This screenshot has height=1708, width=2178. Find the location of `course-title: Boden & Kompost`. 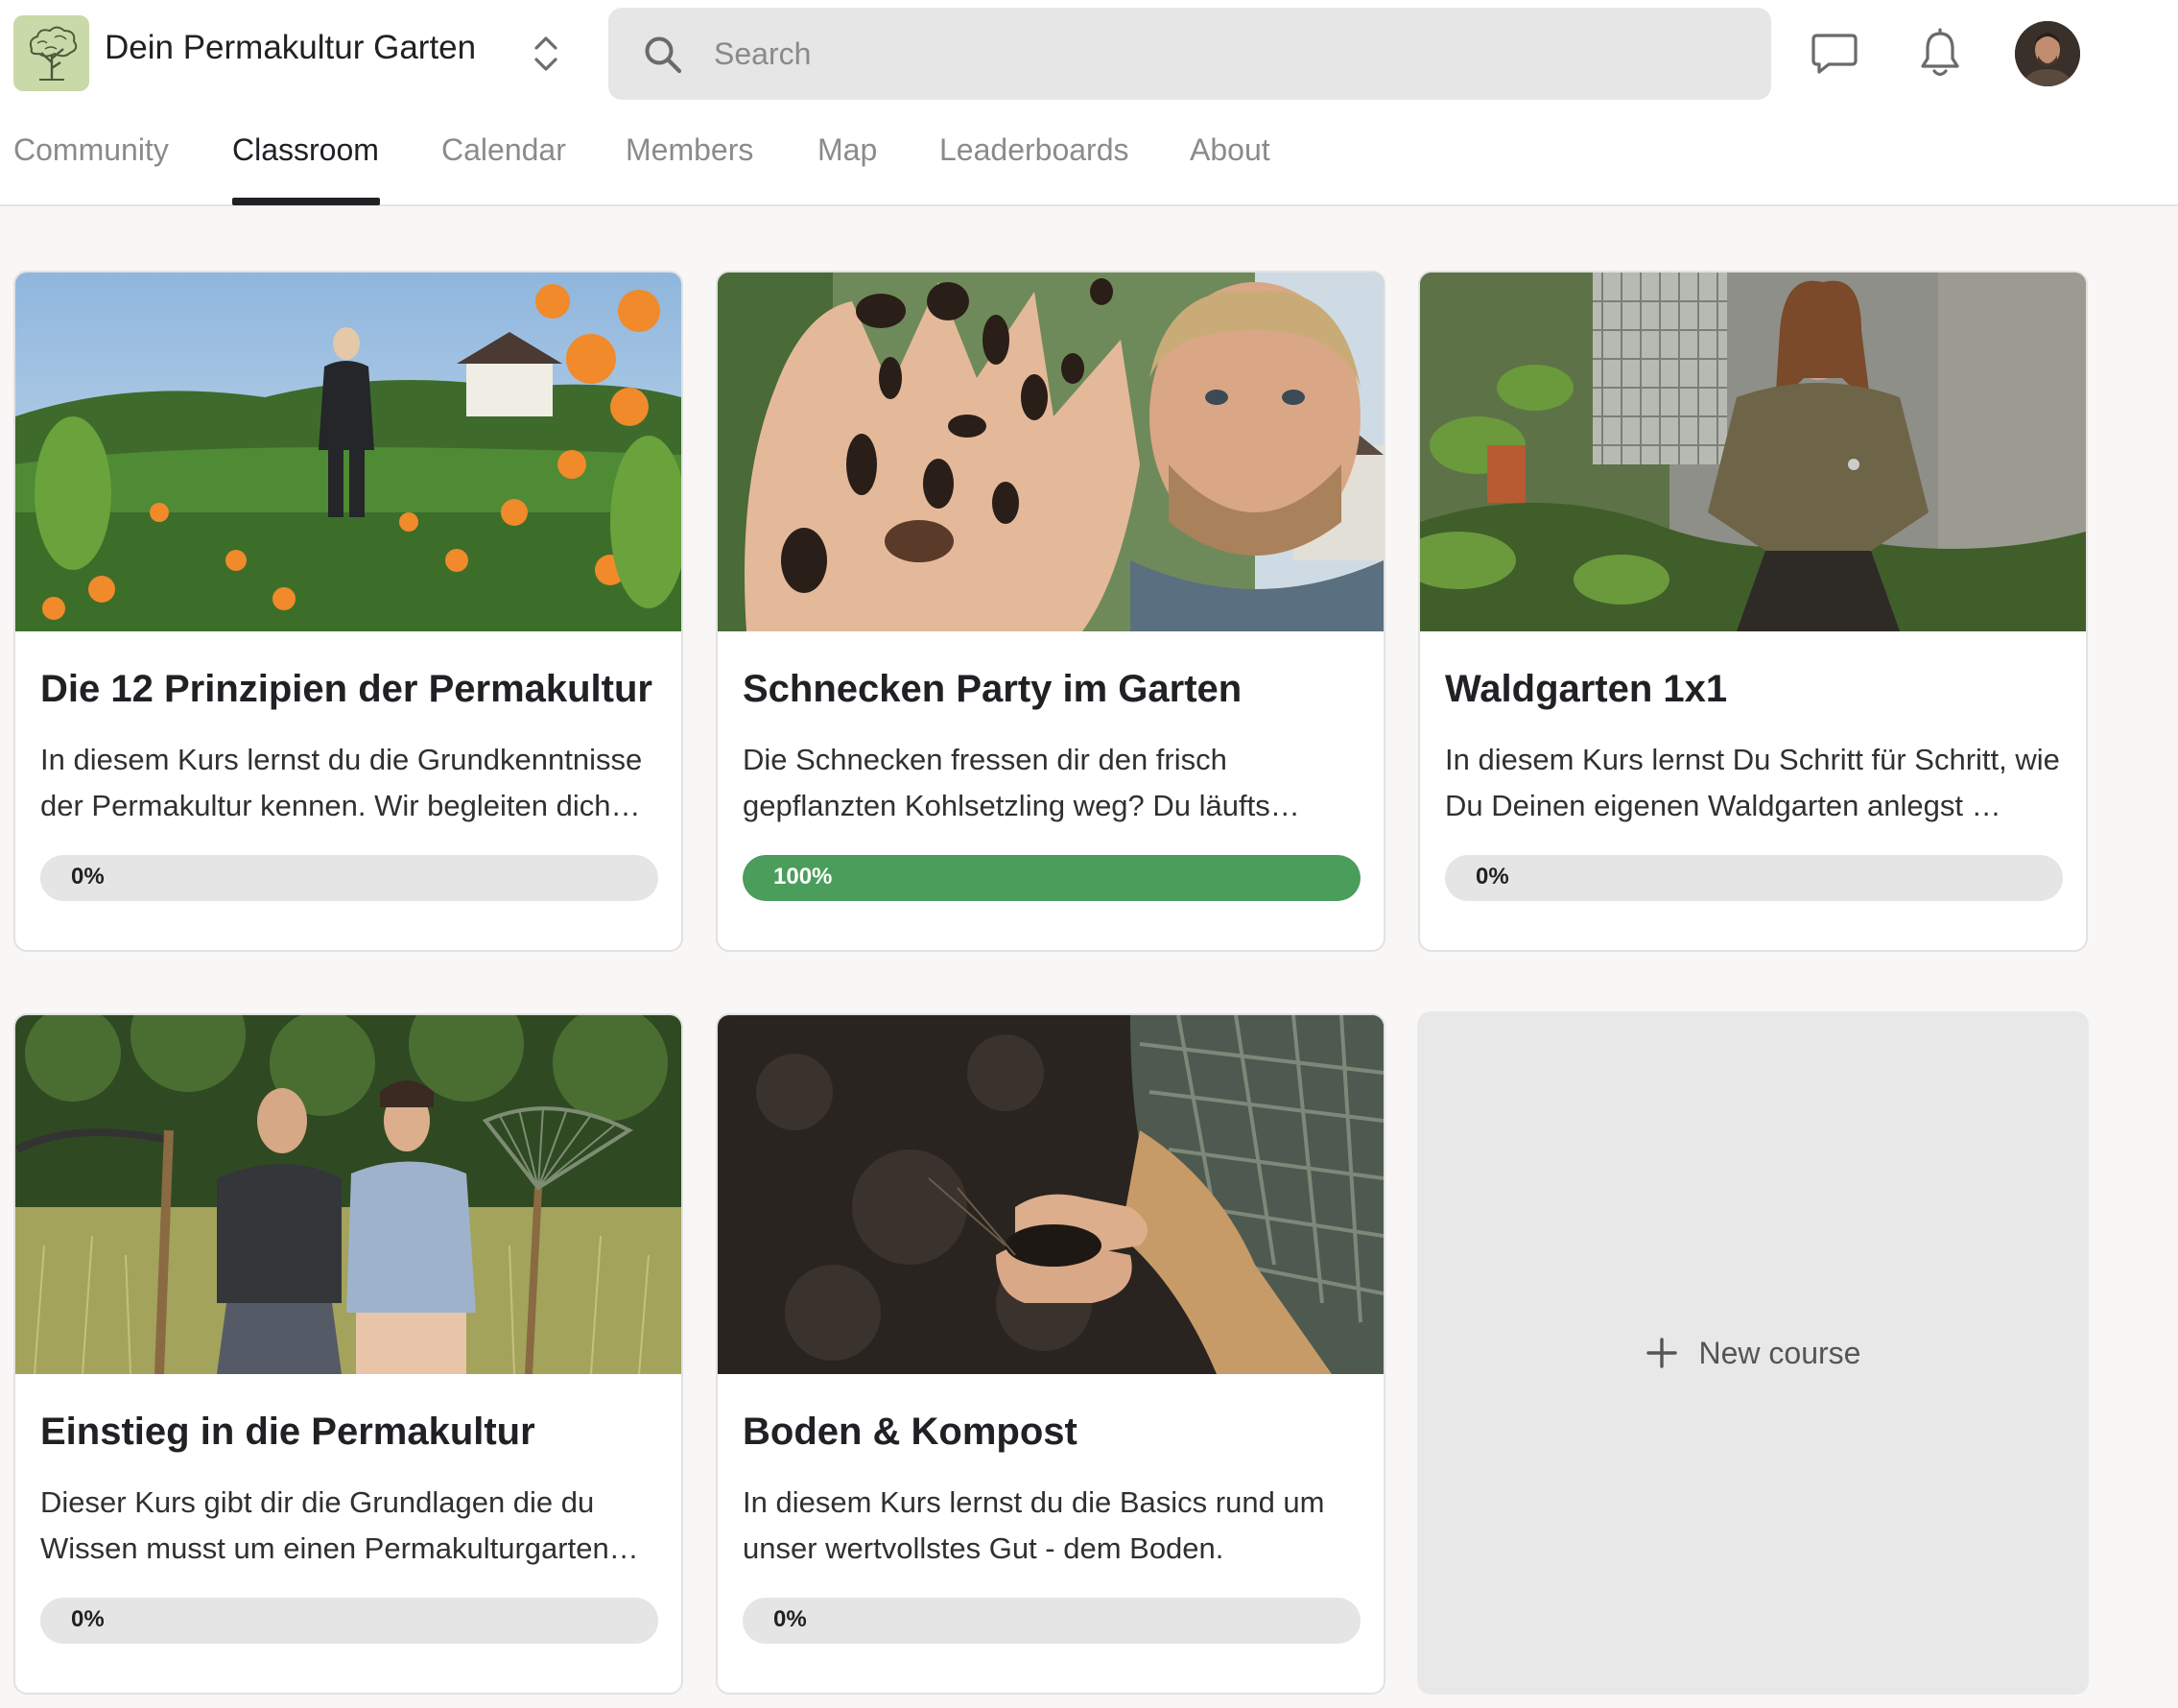

course-title: Boden & Kompost is located at coordinates (910, 1432).